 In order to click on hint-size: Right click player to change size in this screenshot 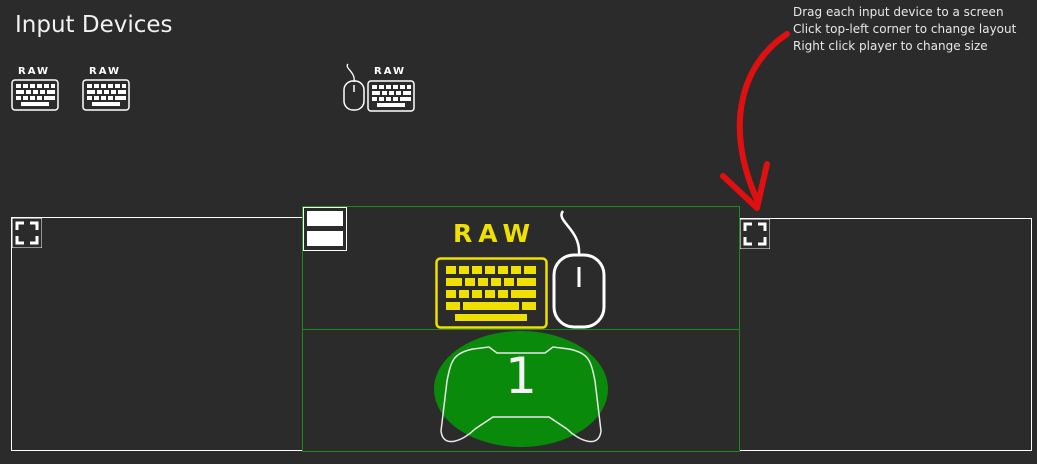, I will do `click(890, 46)`.